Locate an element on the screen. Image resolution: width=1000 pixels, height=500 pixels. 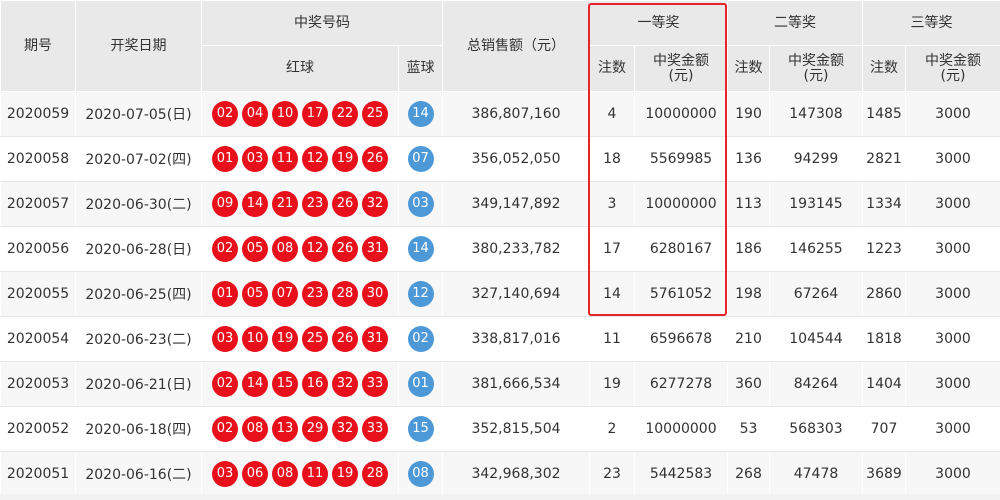
cell-period: 2020056 is located at coordinates (38, 249).